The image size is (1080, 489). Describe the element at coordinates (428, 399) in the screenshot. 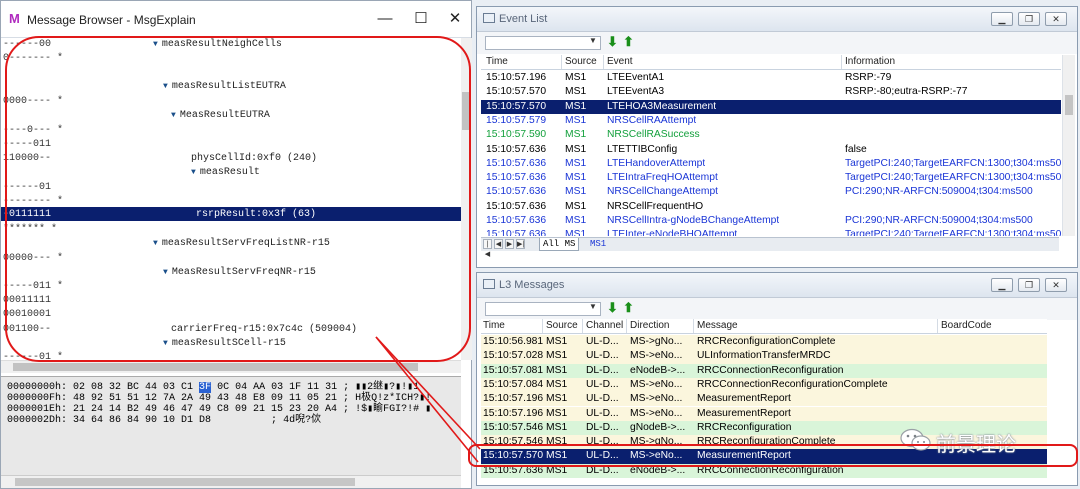

I see `annotation-connector-lines` at that location.